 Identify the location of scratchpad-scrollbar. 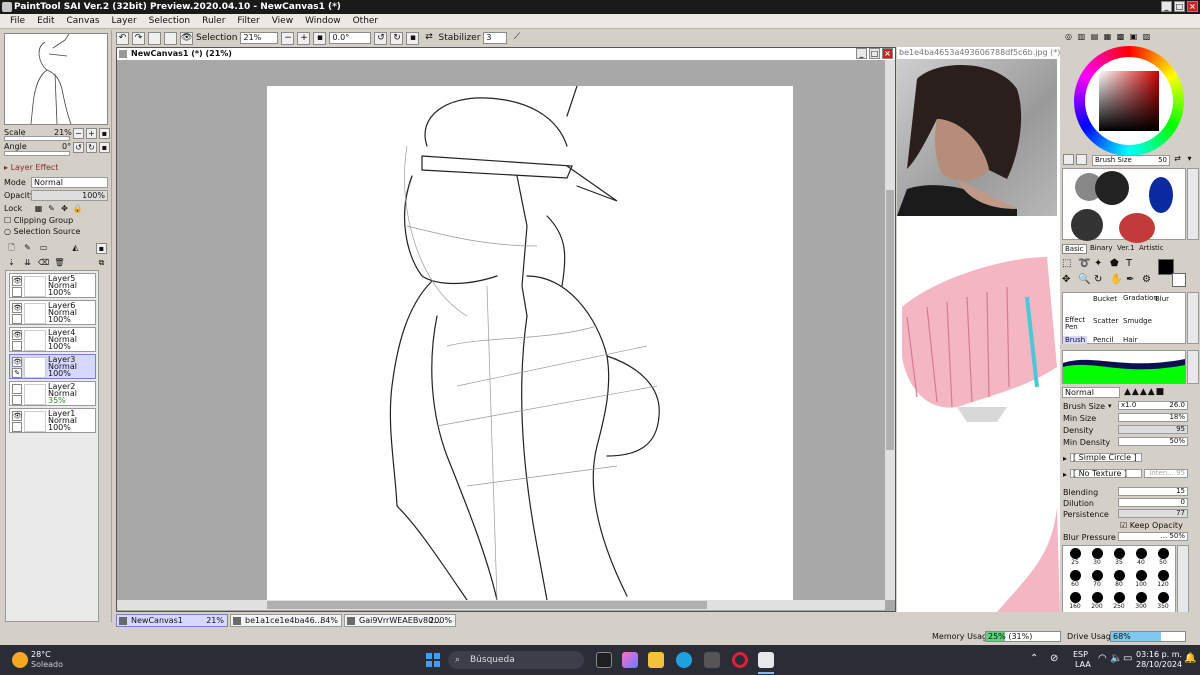
(1193, 204).